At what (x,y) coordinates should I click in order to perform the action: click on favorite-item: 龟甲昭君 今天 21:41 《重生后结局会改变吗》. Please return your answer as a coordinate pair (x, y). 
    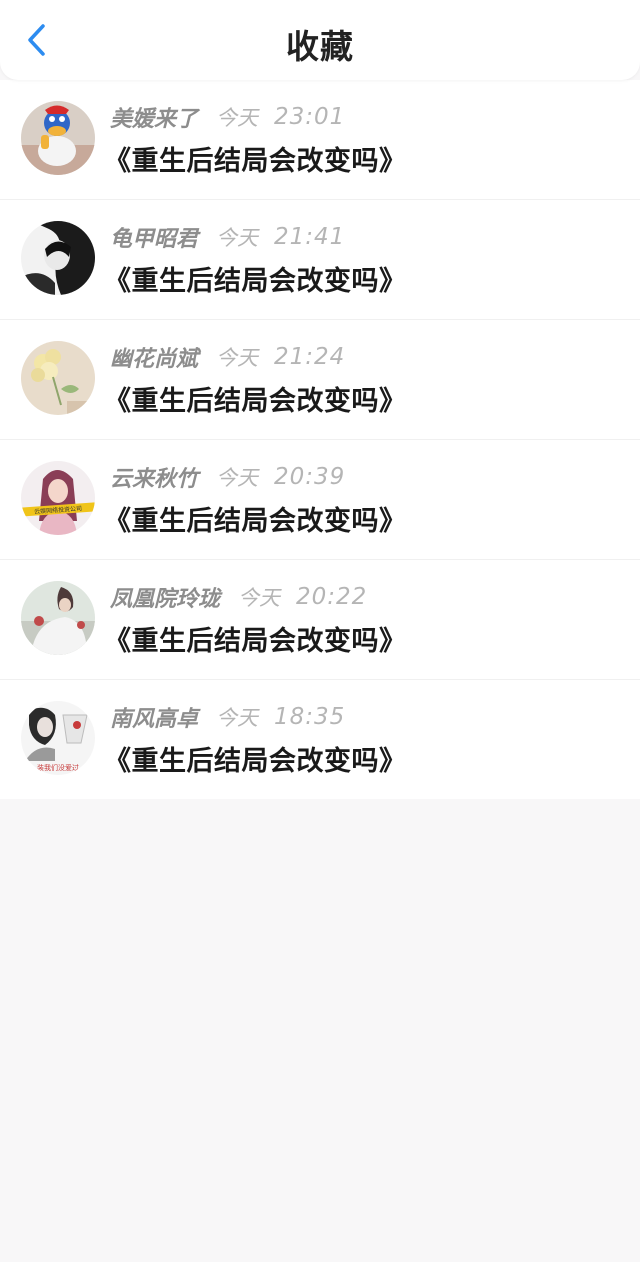
    Looking at the image, I should click on (320, 260).